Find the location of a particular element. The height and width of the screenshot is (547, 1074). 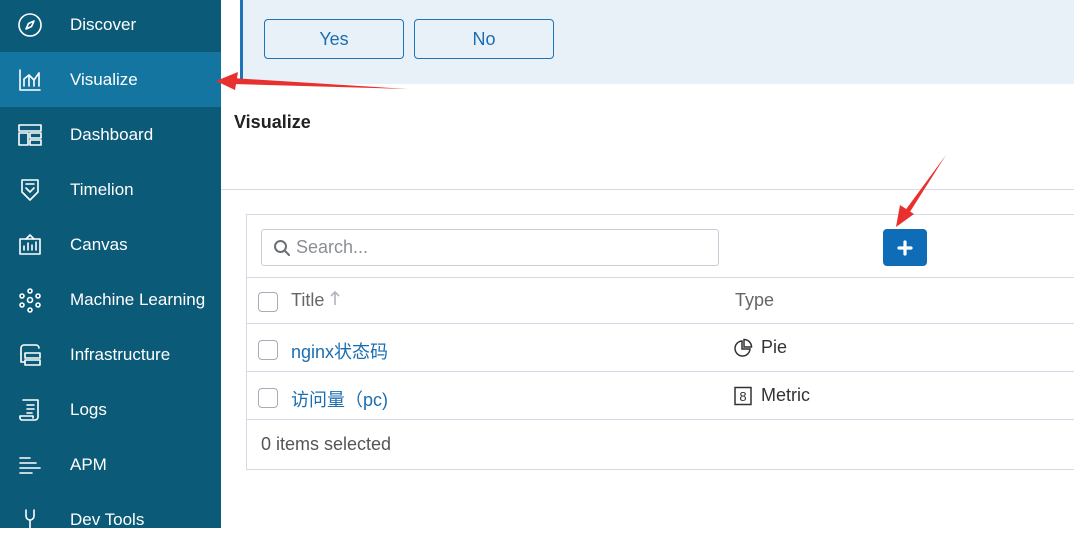

visualization-link: 访问量（pc) is located at coordinates (339, 399).